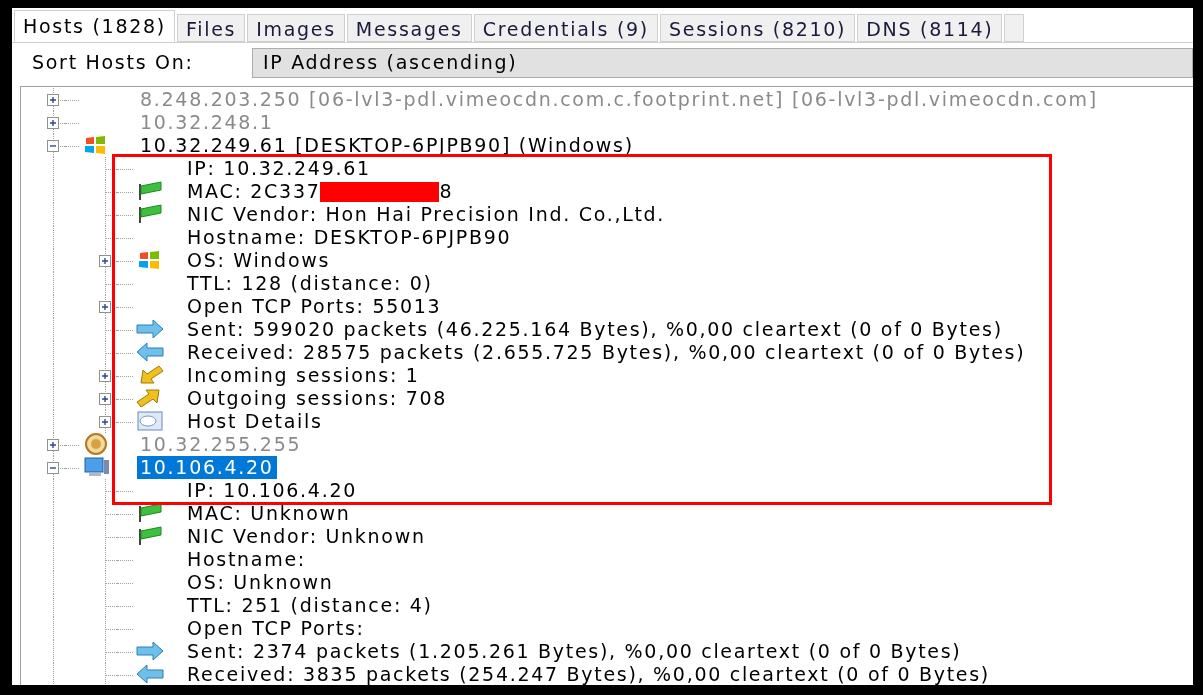 The image size is (1203, 695). What do you see at coordinates (269, 513) in the screenshot?
I see `detail-text: MAC: Unknown` at bounding box center [269, 513].